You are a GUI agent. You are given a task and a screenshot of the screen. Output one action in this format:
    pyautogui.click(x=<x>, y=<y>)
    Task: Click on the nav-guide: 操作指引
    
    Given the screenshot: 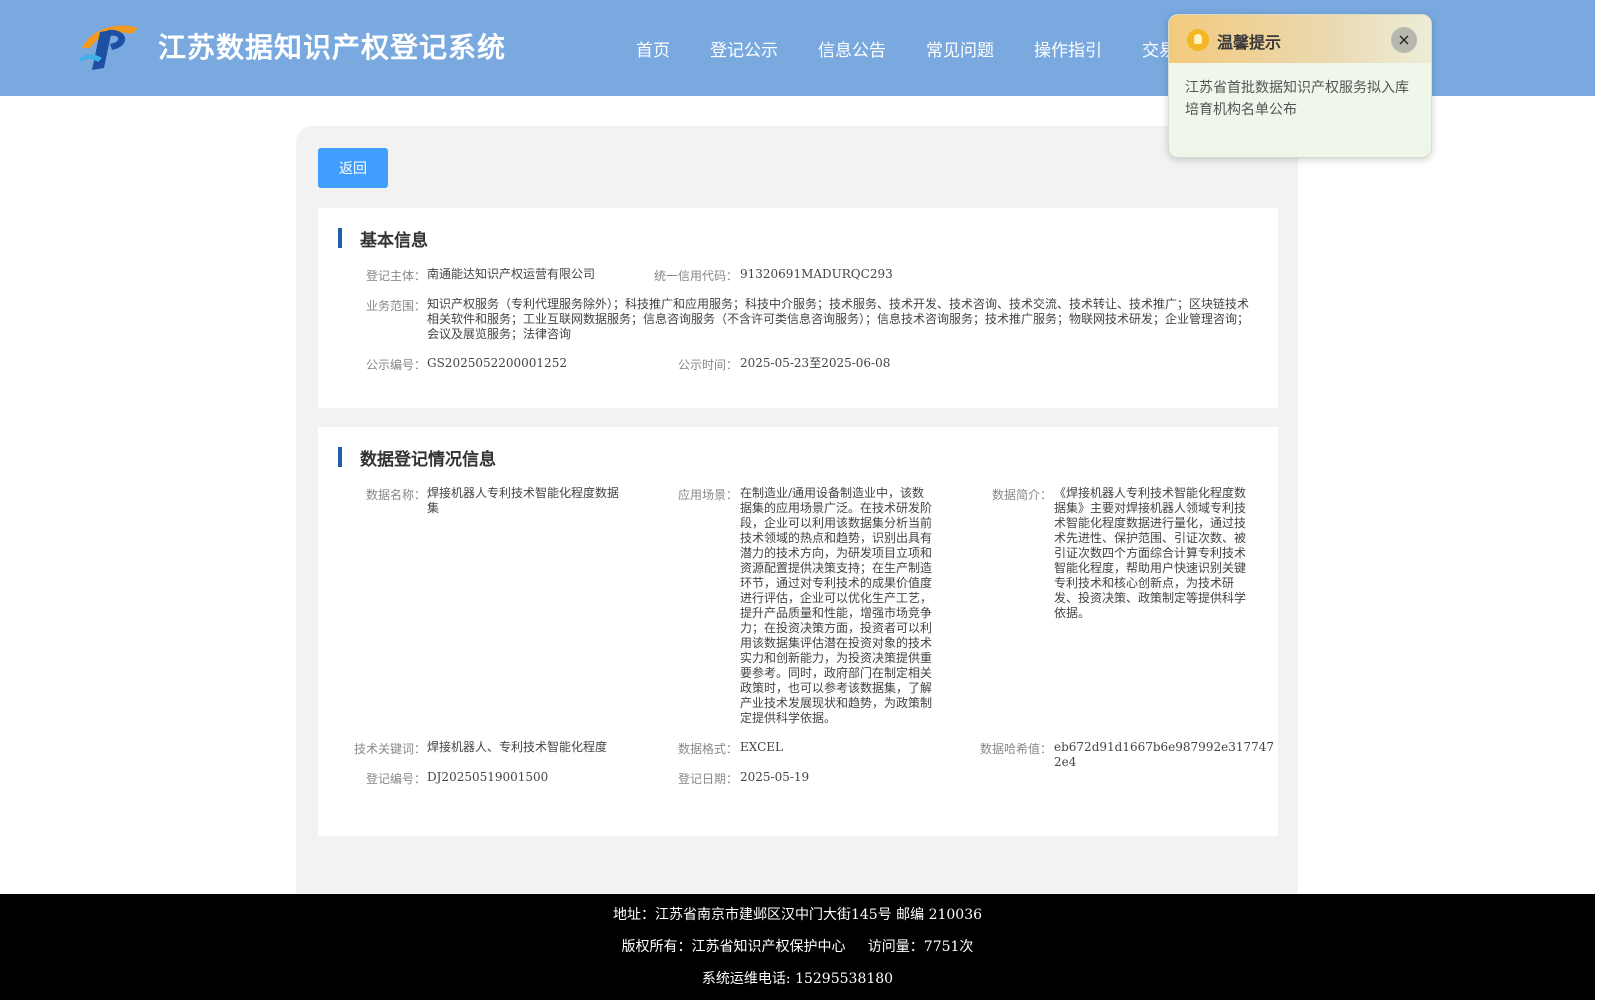 What is the action you would take?
    pyautogui.click(x=1068, y=48)
    